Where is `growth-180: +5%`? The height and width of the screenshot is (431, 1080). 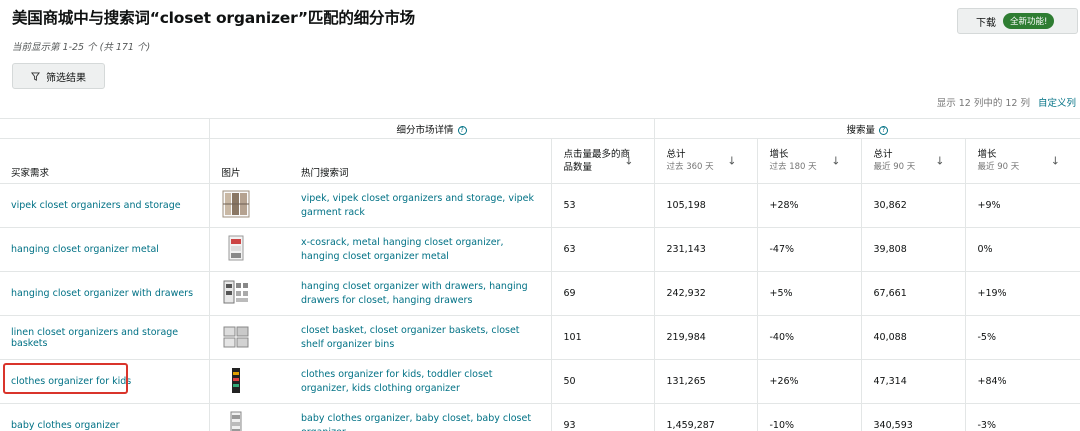
growth-180: +5% is located at coordinates (808, 293).